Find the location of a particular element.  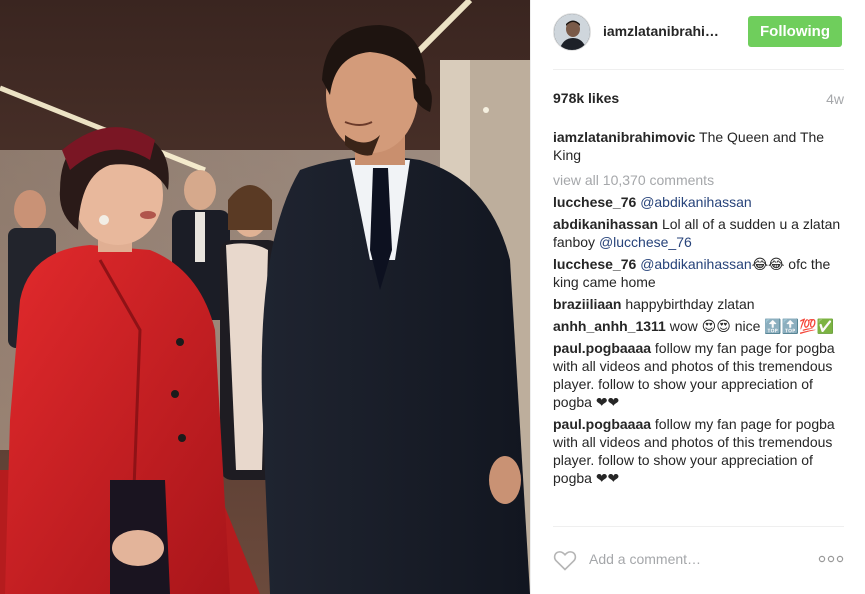

view-all-comments-link: view all 10,370 comments is located at coordinates (698, 180).